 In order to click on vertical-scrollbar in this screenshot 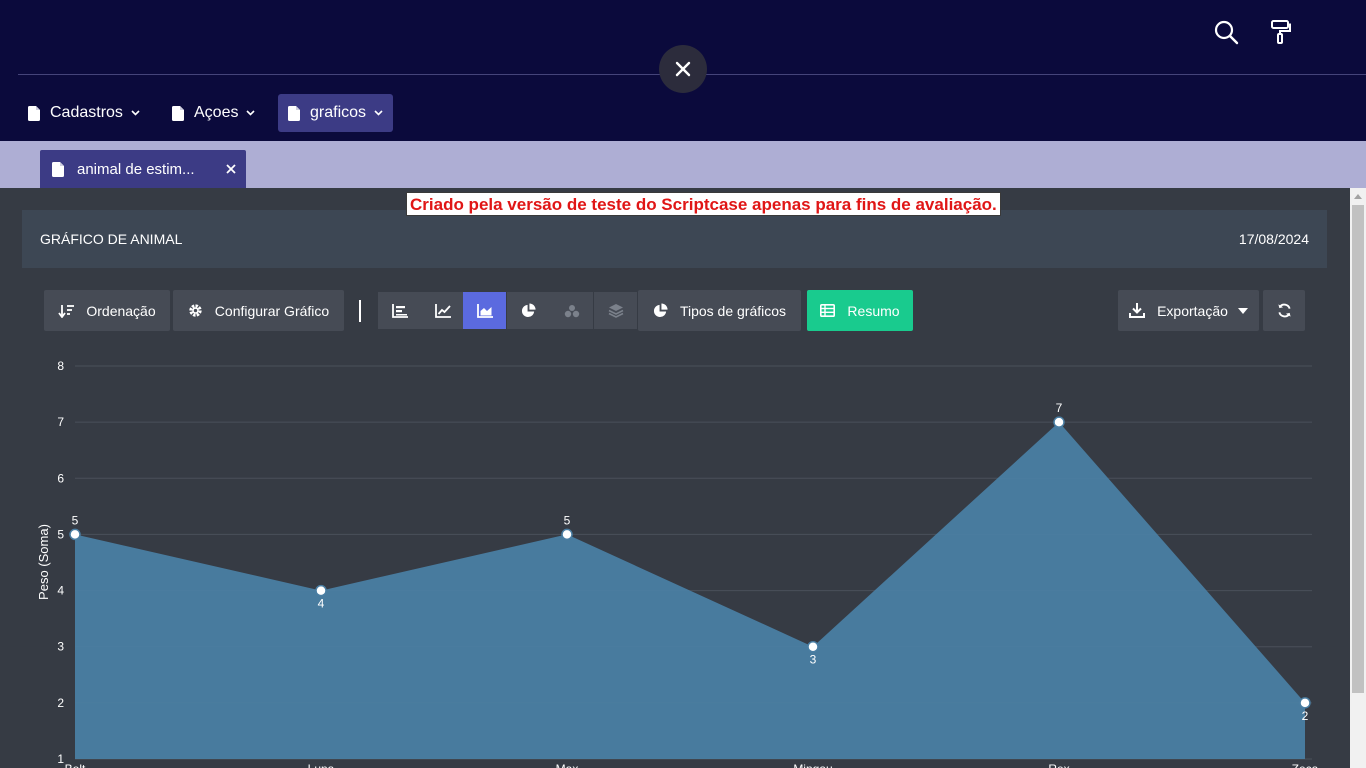, I will do `click(1358, 478)`.